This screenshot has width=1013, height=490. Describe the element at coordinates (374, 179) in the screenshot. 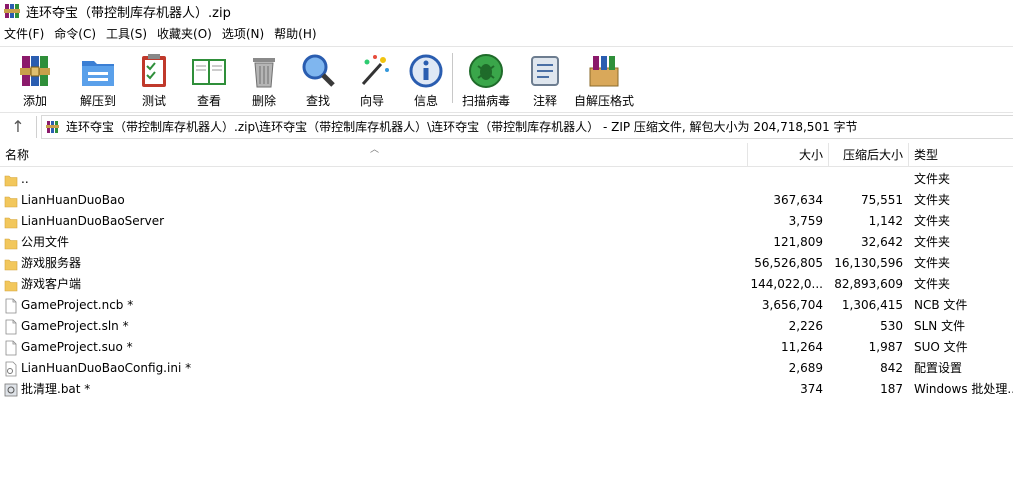

I see `file-name-cell: ..` at that location.